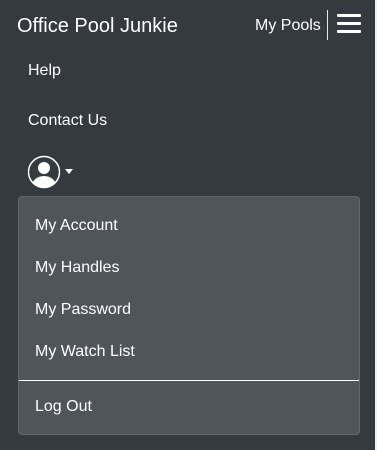 This screenshot has width=377, height=450. What do you see at coordinates (83, 310) in the screenshot?
I see `menu-item-my-password: My Password` at bounding box center [83, 310].